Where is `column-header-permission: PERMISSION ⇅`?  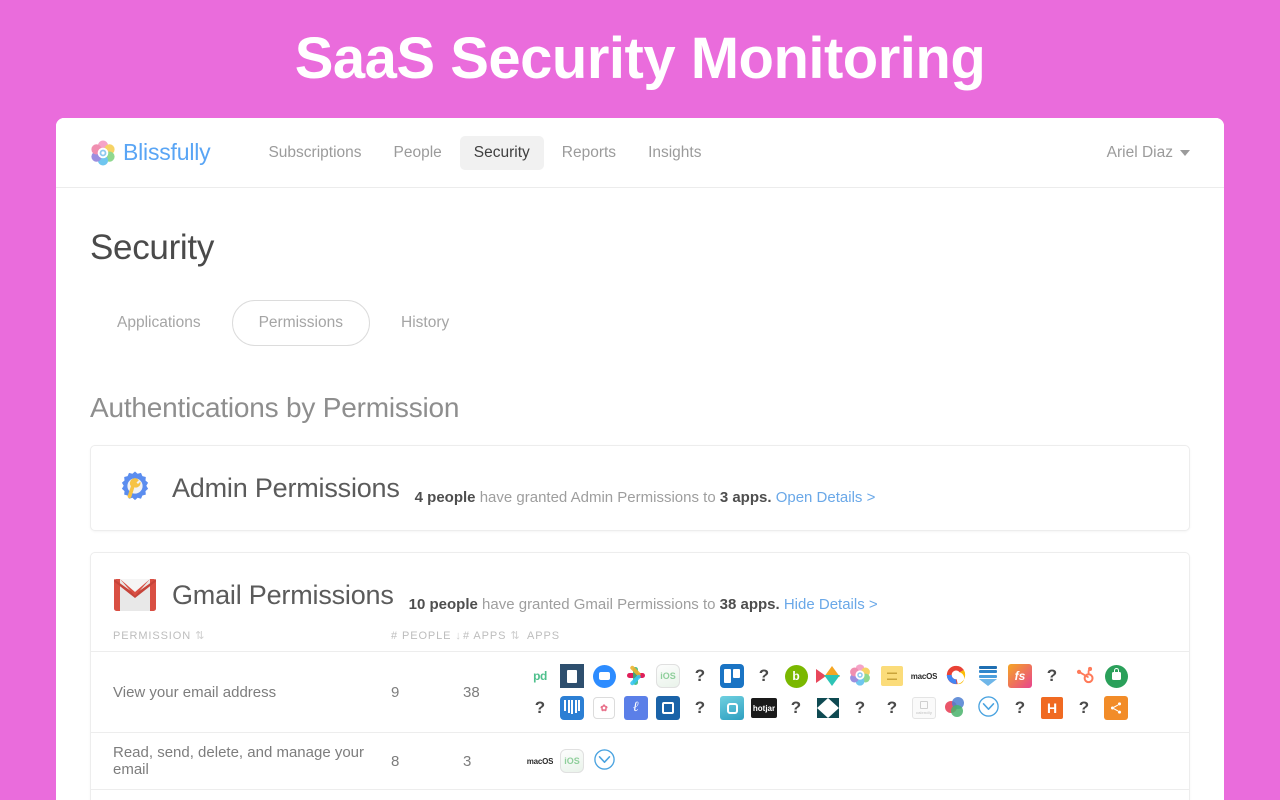
column-header-permission: PERMISSION ⇅ is located at coordinates (241, 637).